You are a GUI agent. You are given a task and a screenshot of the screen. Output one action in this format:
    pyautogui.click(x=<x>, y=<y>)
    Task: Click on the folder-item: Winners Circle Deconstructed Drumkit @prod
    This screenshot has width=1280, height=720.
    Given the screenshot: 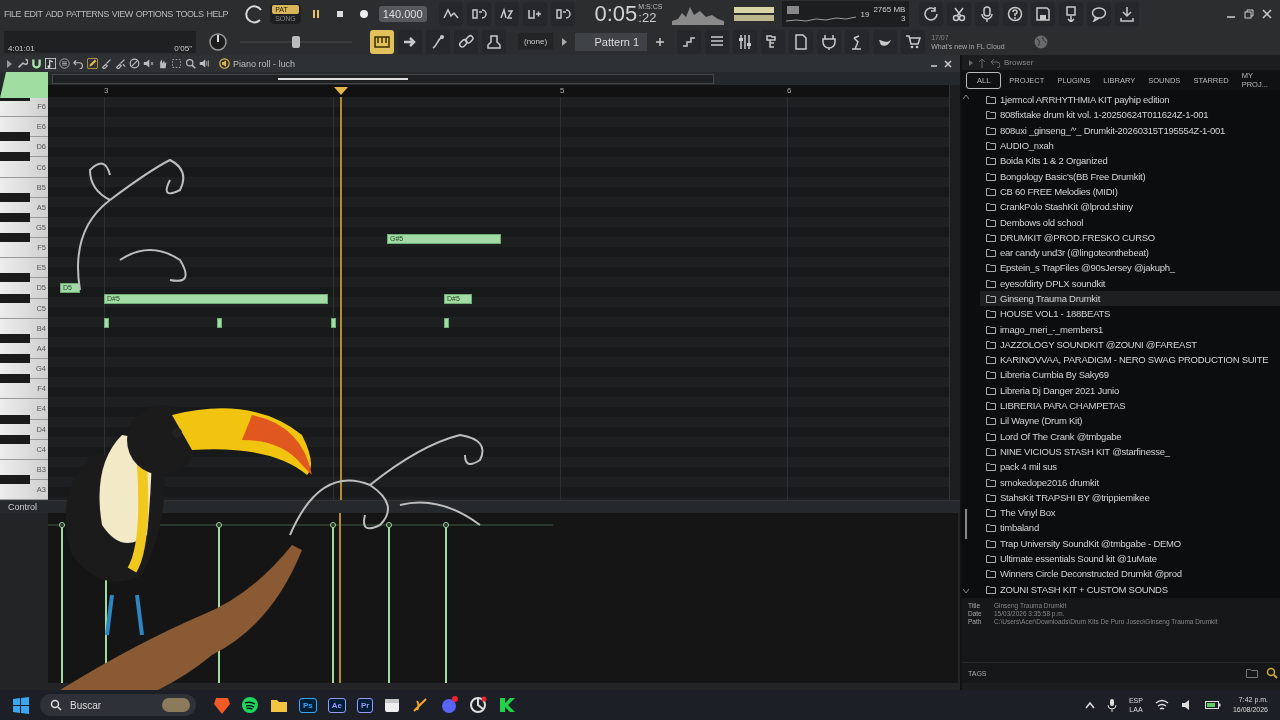 What is the action you would take?
    pyautogui.click(x=1130, y=574)
    